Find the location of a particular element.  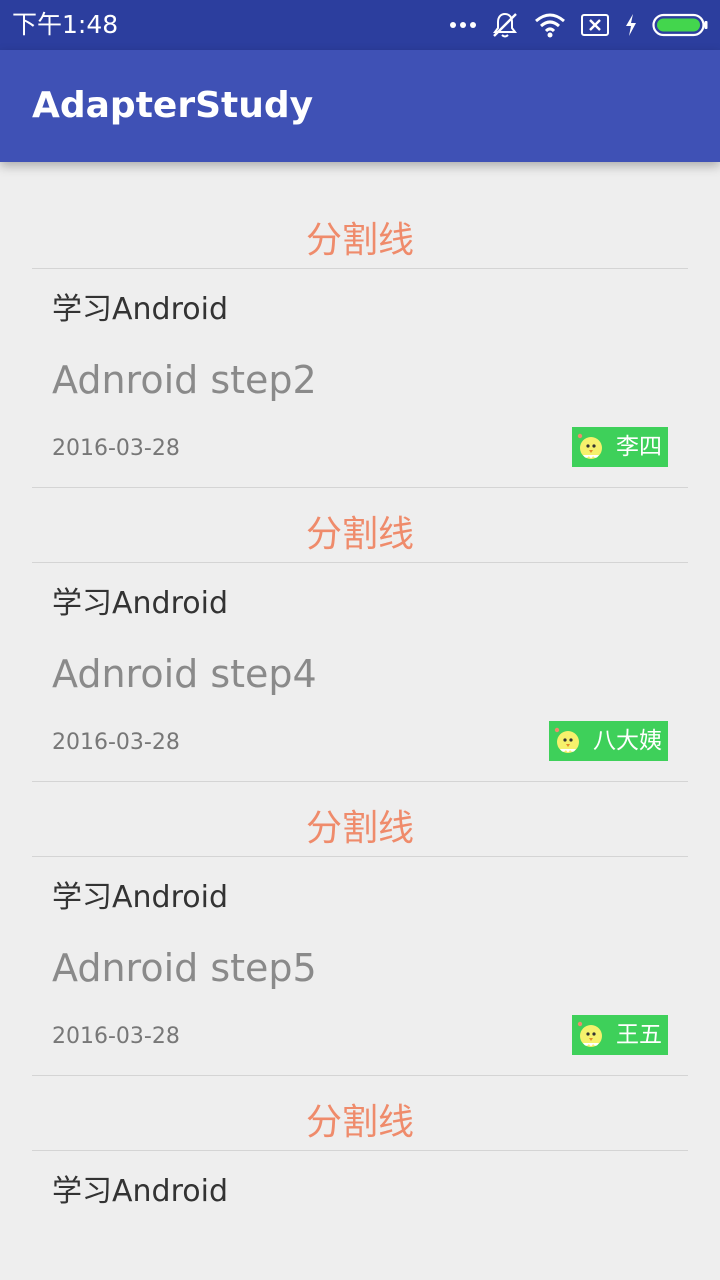

item-step: Adnroid step4 is located at coordinates (184, 674).